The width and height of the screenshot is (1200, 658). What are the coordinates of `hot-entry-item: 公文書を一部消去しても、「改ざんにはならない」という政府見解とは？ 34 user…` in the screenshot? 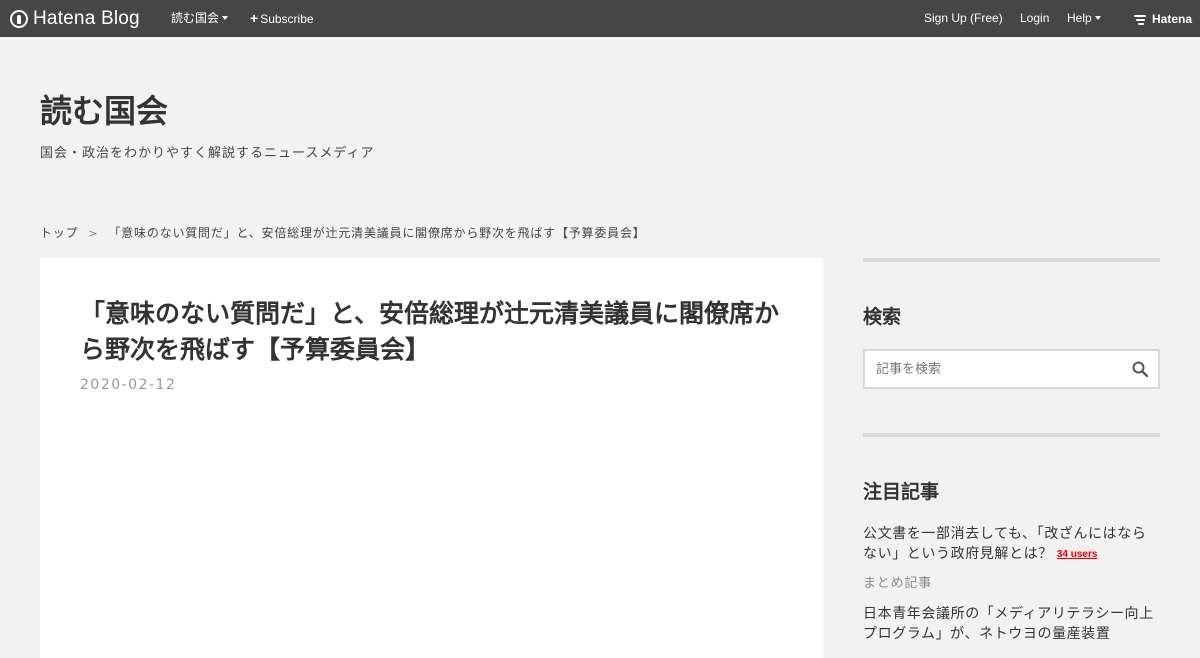 It's located at (1011, 557).